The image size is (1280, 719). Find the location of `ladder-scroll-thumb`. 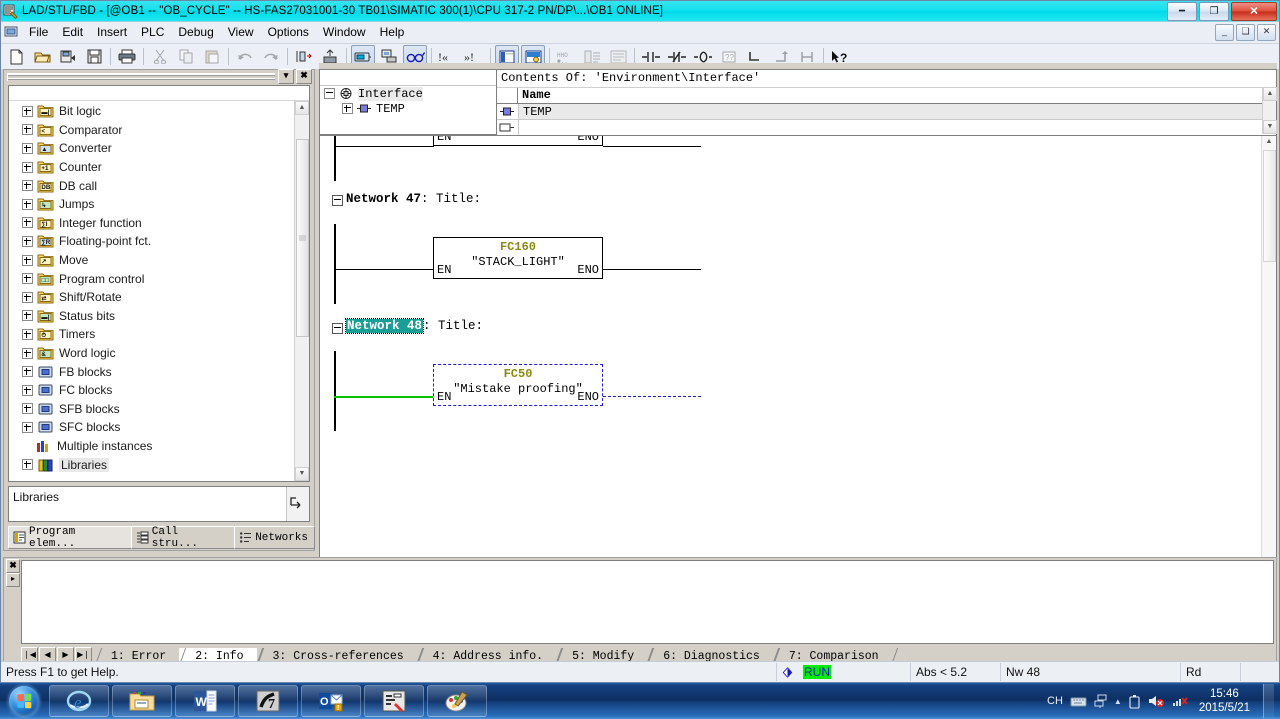

ladder-scroll-thumb is located at coordinates (1269, 206).